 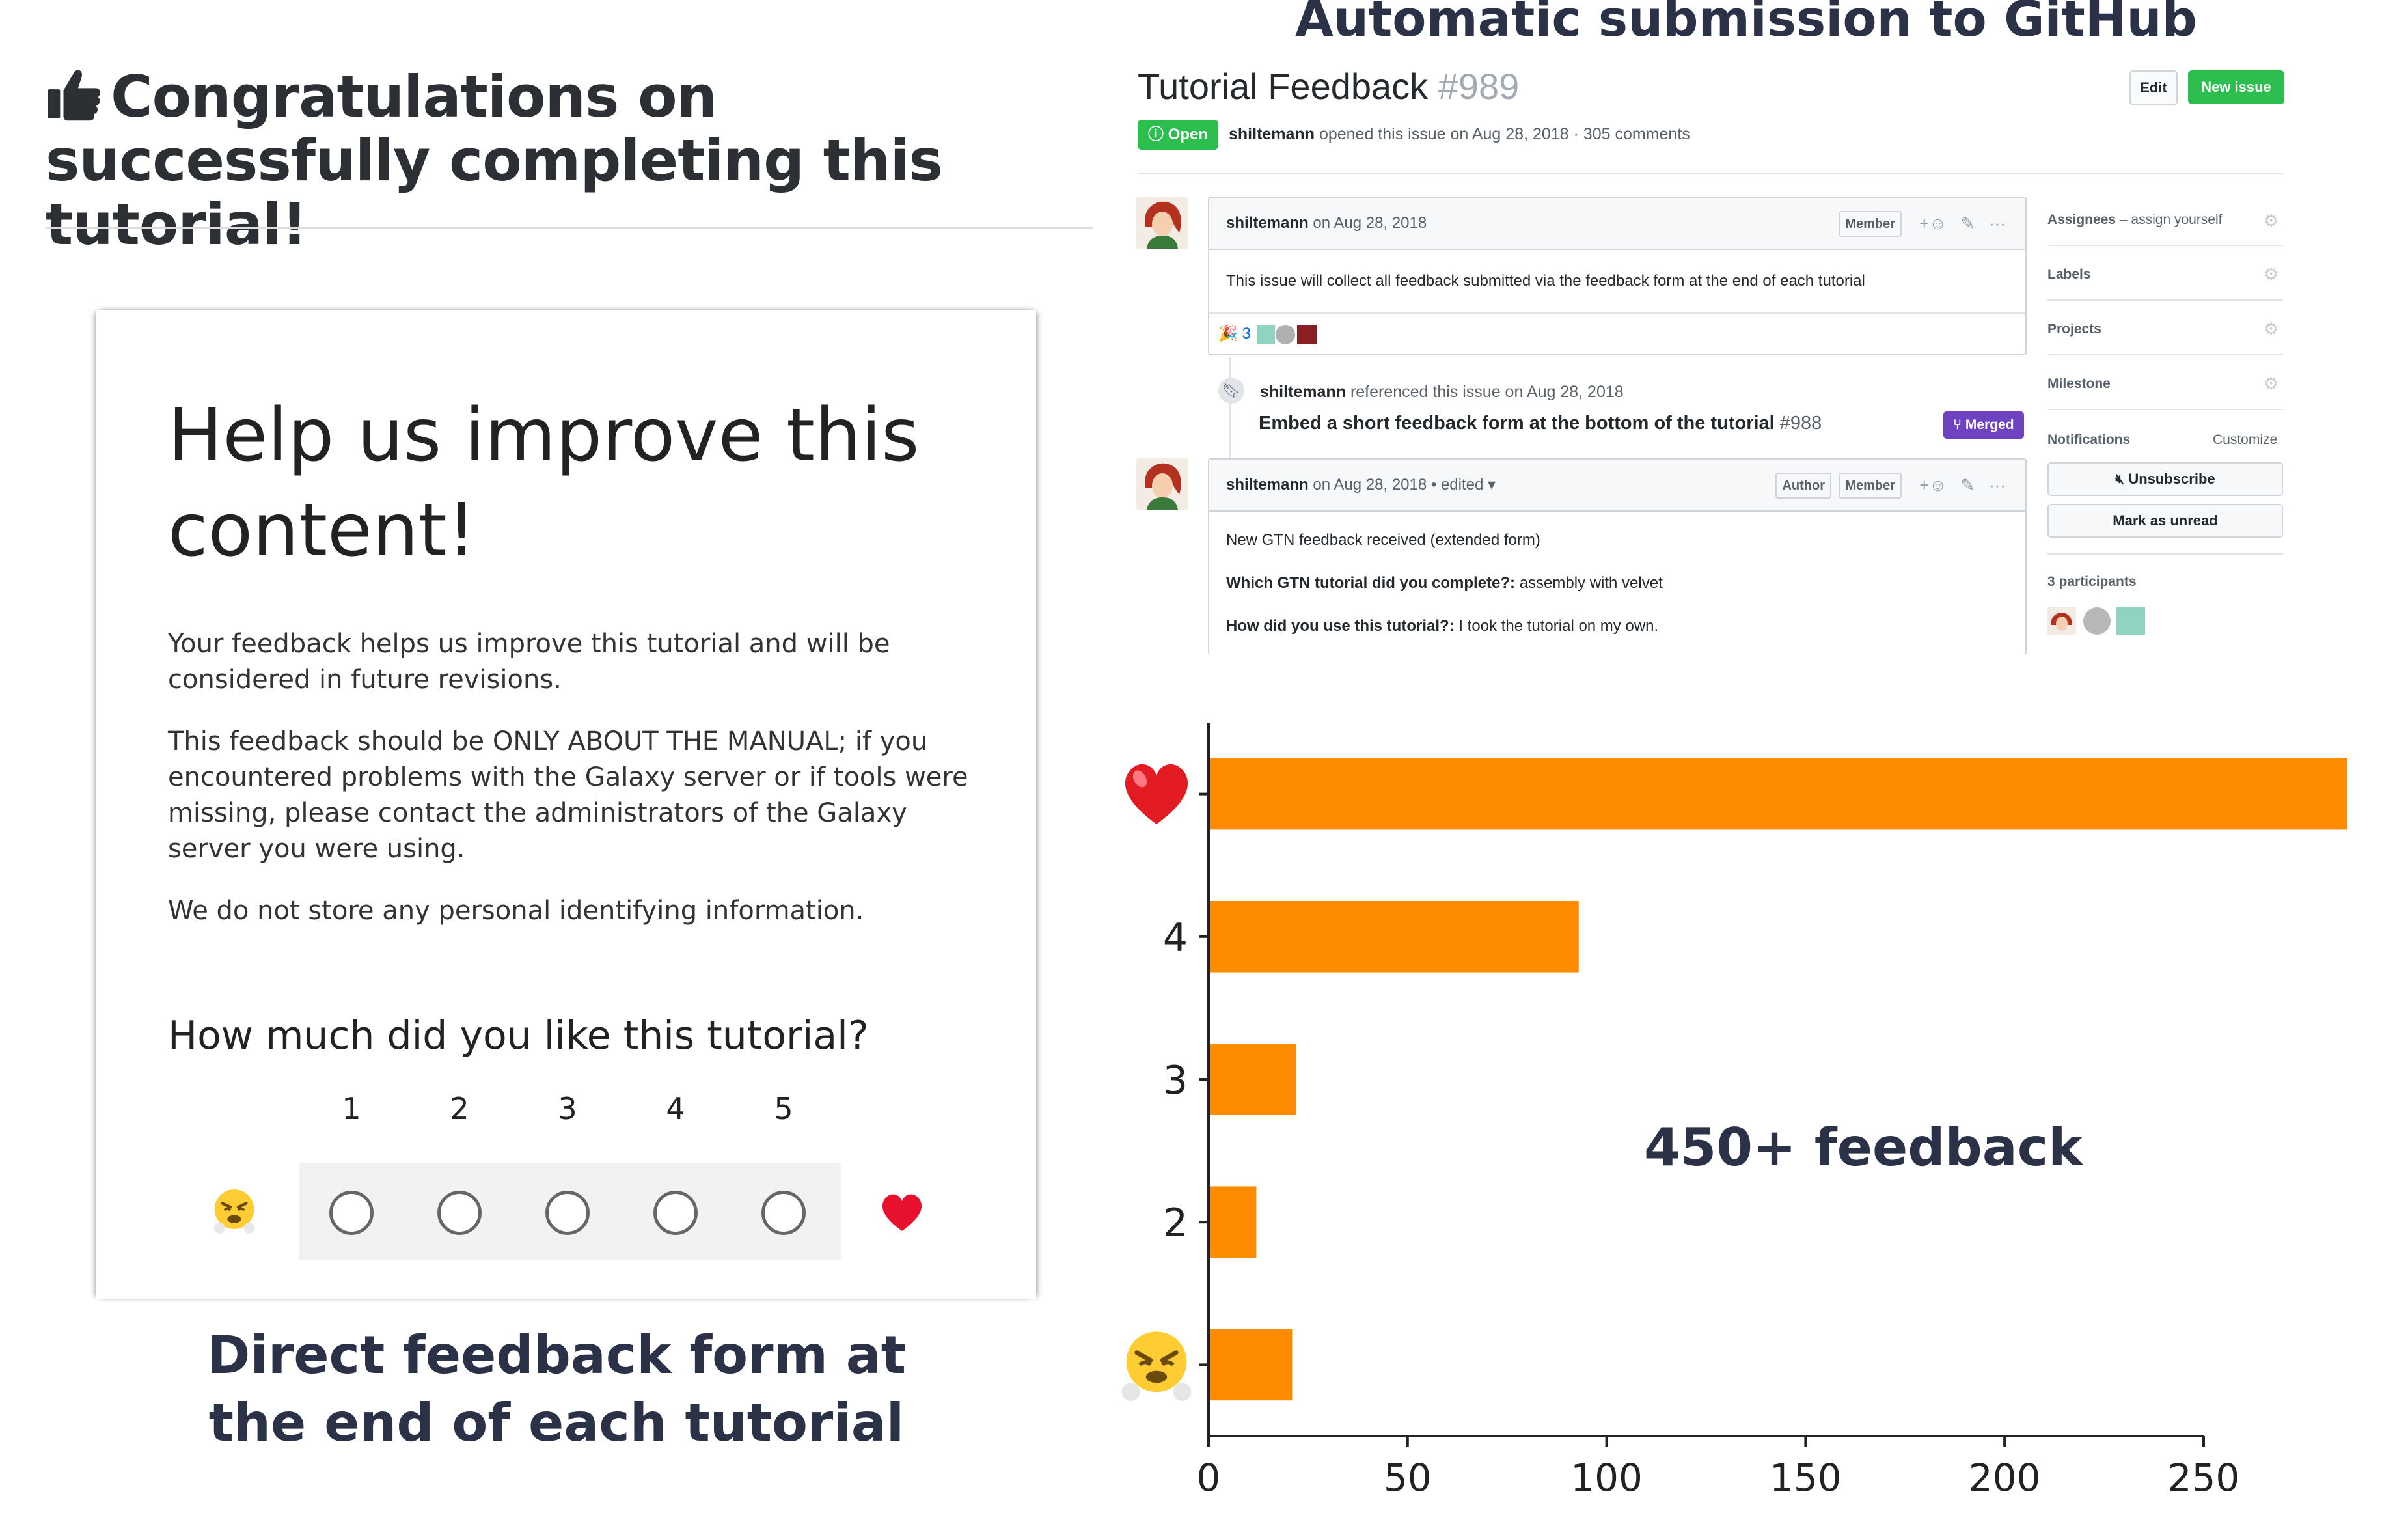 I want to click on sidebar-labels: Labels, so click(x=2069, y=275).